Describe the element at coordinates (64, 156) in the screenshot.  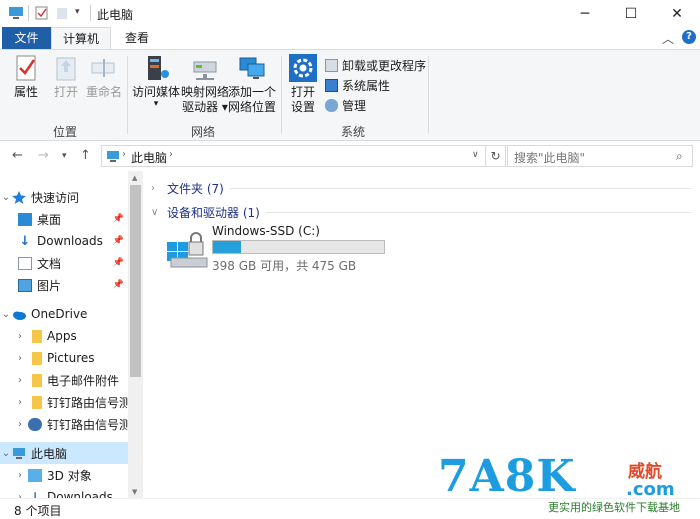
I see `recent-locations-icon: ▾` at that location.